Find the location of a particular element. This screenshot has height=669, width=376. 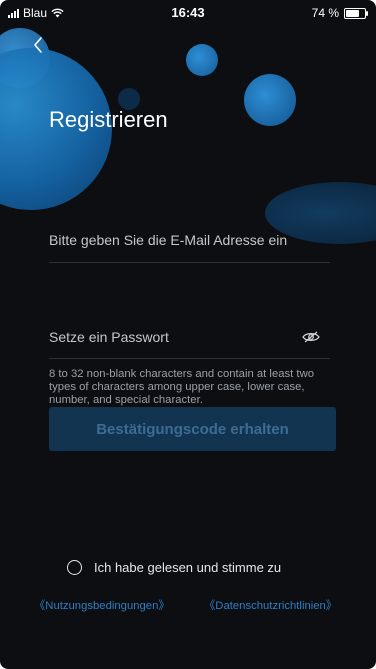

agreement-row: Ich habe gelesen und stimme zu is located at coordinates (174, 567).